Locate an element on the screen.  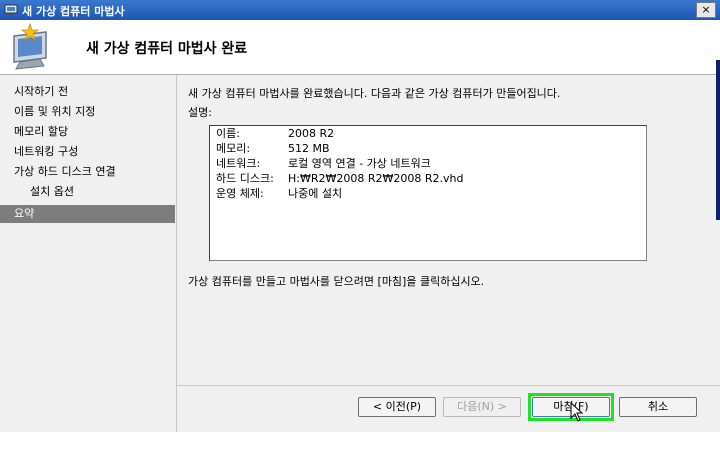
nav-item-name-location: 이름 및 위치 지정 is located at coordinates (87, 112).